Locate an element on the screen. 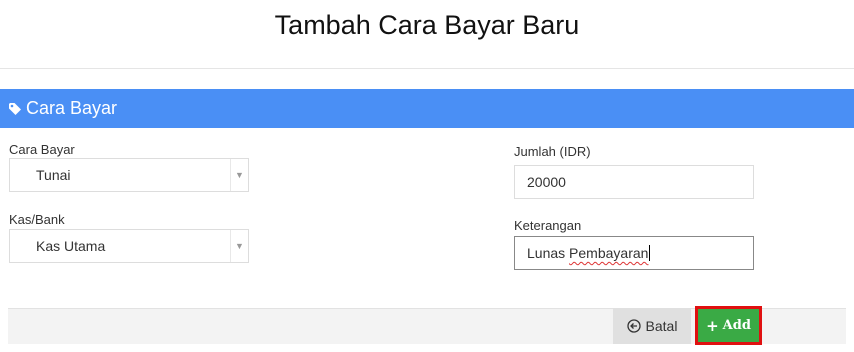 Image resolution: width=854 pixels, height=352 pixels. kas-bank-label: Kas/Bank is located at coordinates (37, 219).